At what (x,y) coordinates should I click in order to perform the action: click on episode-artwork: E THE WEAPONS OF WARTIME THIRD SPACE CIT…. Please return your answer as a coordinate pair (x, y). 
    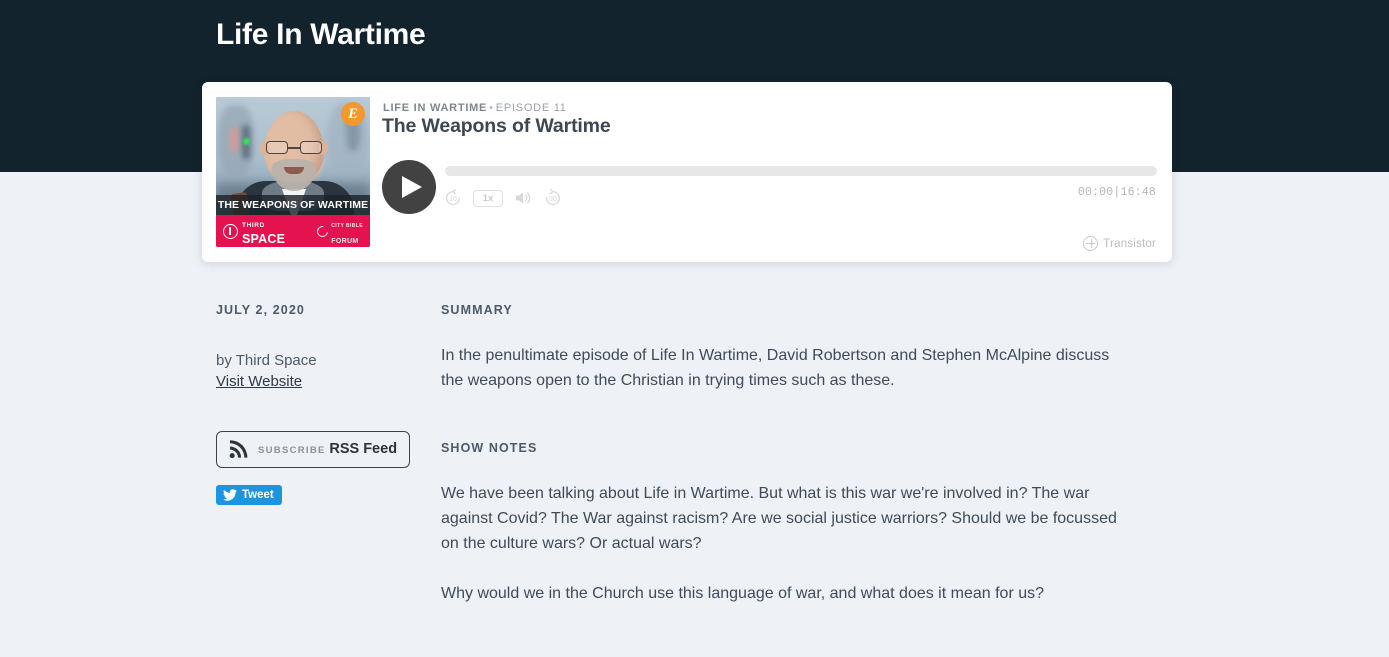
    Looking at the image, I should click on (293, 172).